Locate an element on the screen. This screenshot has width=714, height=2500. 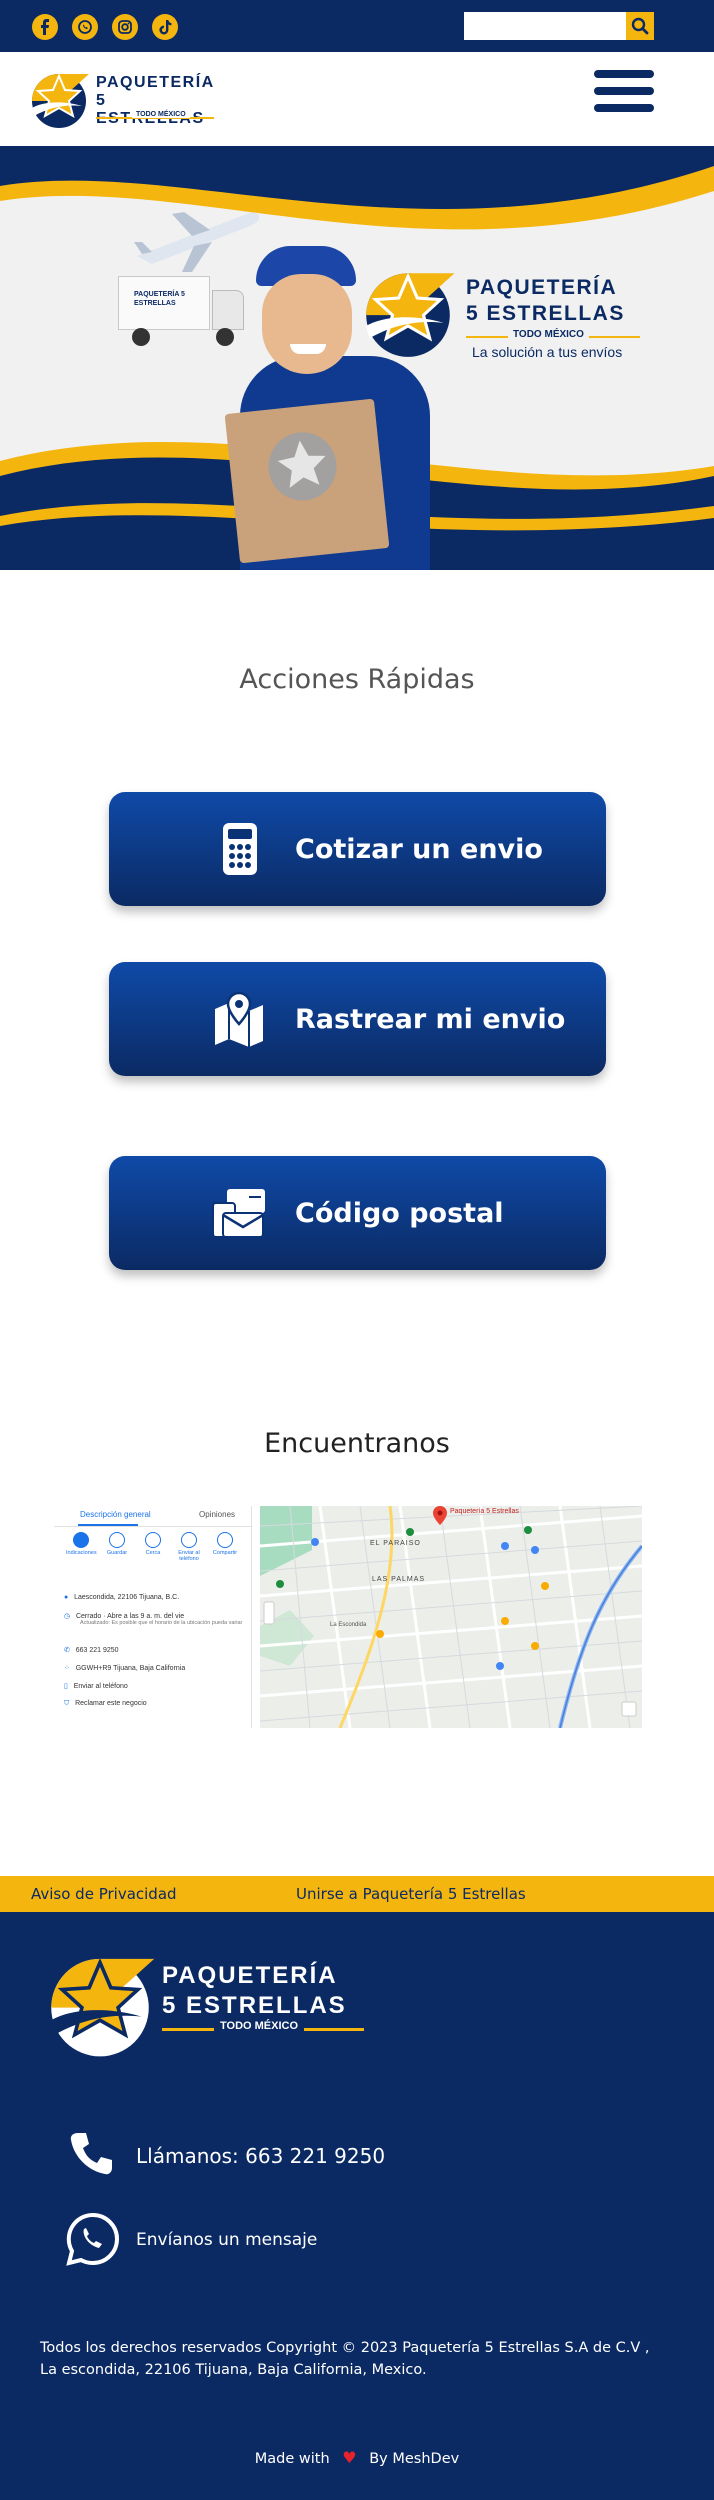
hero-brand-line3: TODO MÉXICO is located at coordinates (548, 334).